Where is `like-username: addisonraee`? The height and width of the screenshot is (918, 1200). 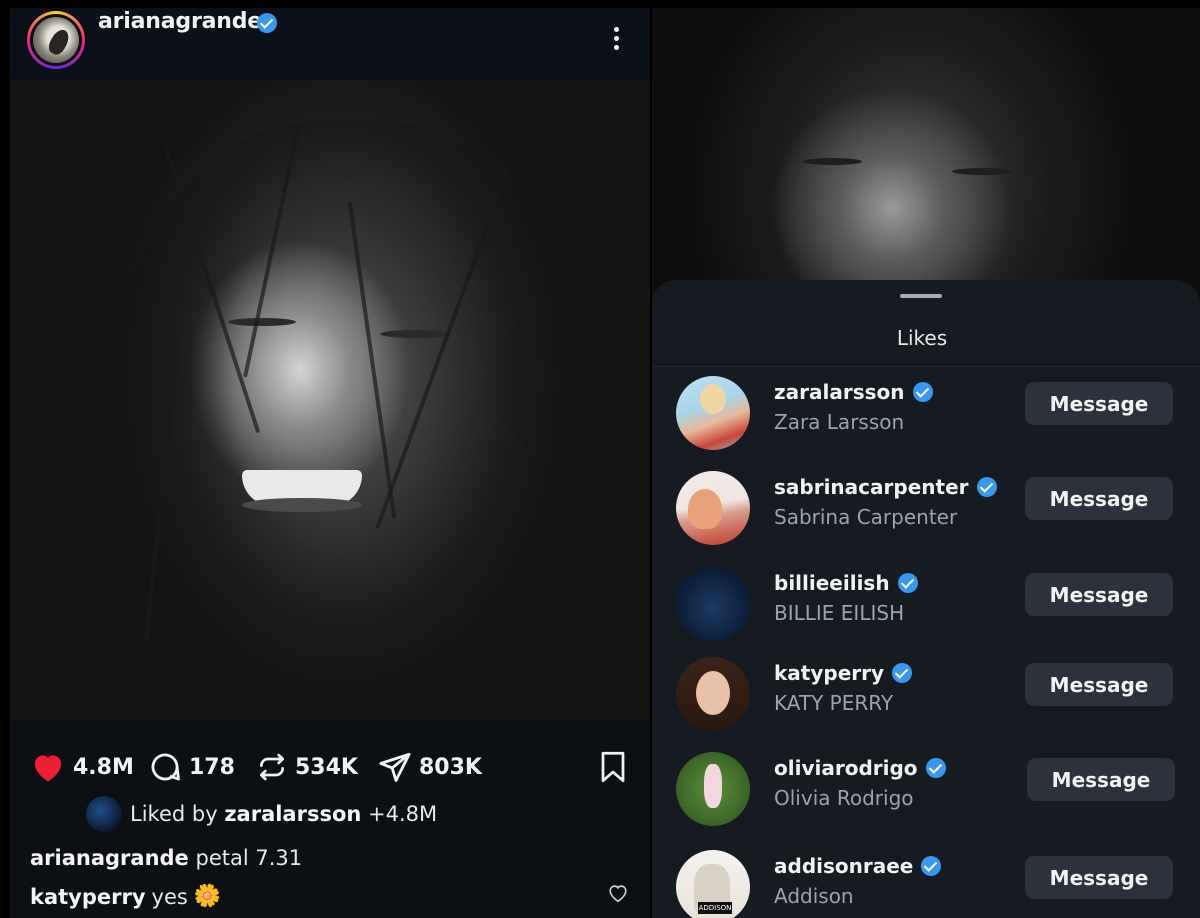
like-username: addisonraee is located at coordinates (858, 866).